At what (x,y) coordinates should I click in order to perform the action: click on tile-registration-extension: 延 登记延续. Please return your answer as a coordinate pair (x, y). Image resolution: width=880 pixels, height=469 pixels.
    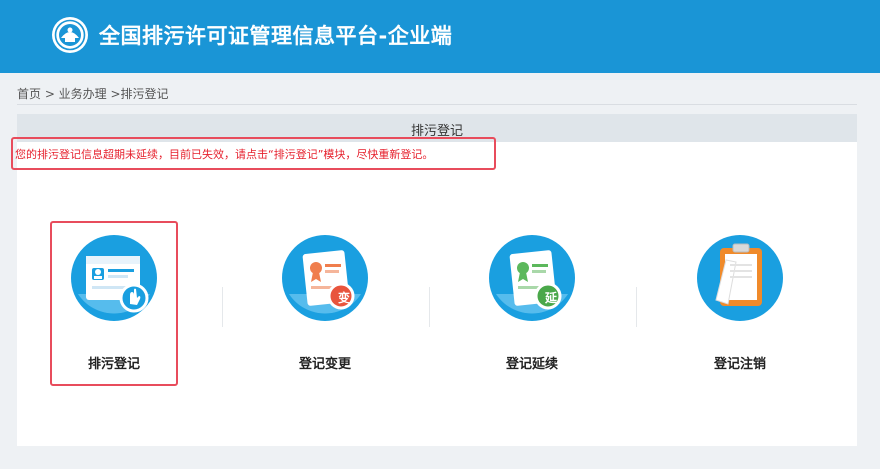
    Looking at the image, I should click on (532, 304).